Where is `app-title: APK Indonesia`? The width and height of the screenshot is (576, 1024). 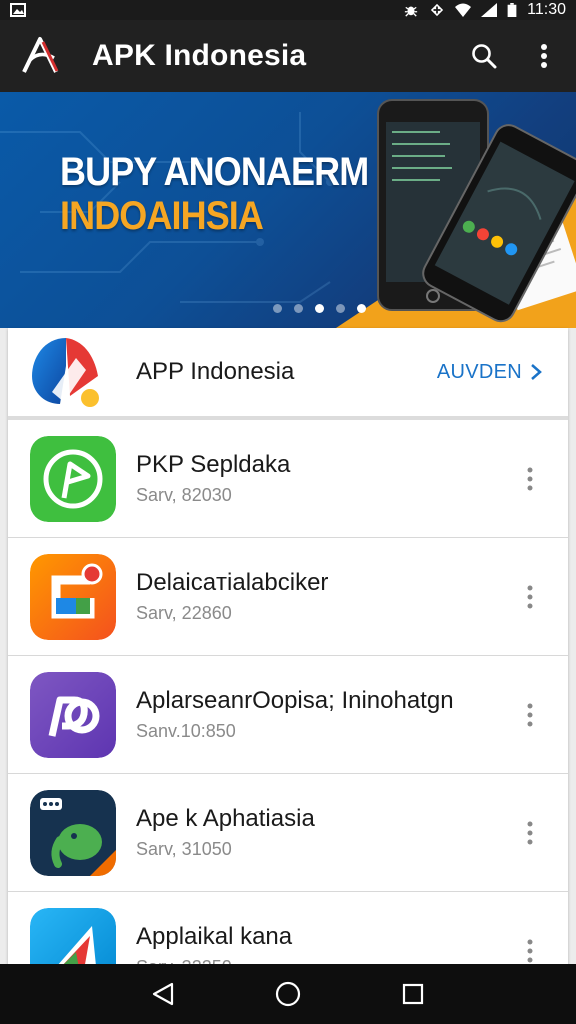
app-title: APK Indonesia is located at coordinates (199, 55).